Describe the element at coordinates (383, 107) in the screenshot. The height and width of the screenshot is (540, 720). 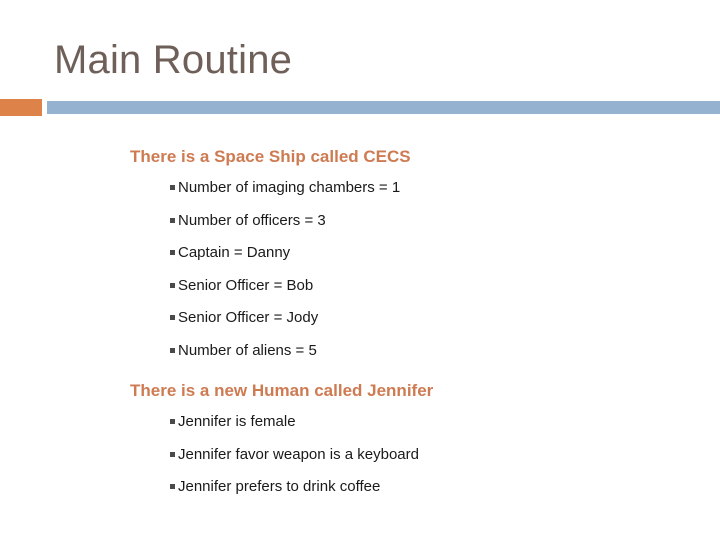
I see `title-divider-bar` at that location.